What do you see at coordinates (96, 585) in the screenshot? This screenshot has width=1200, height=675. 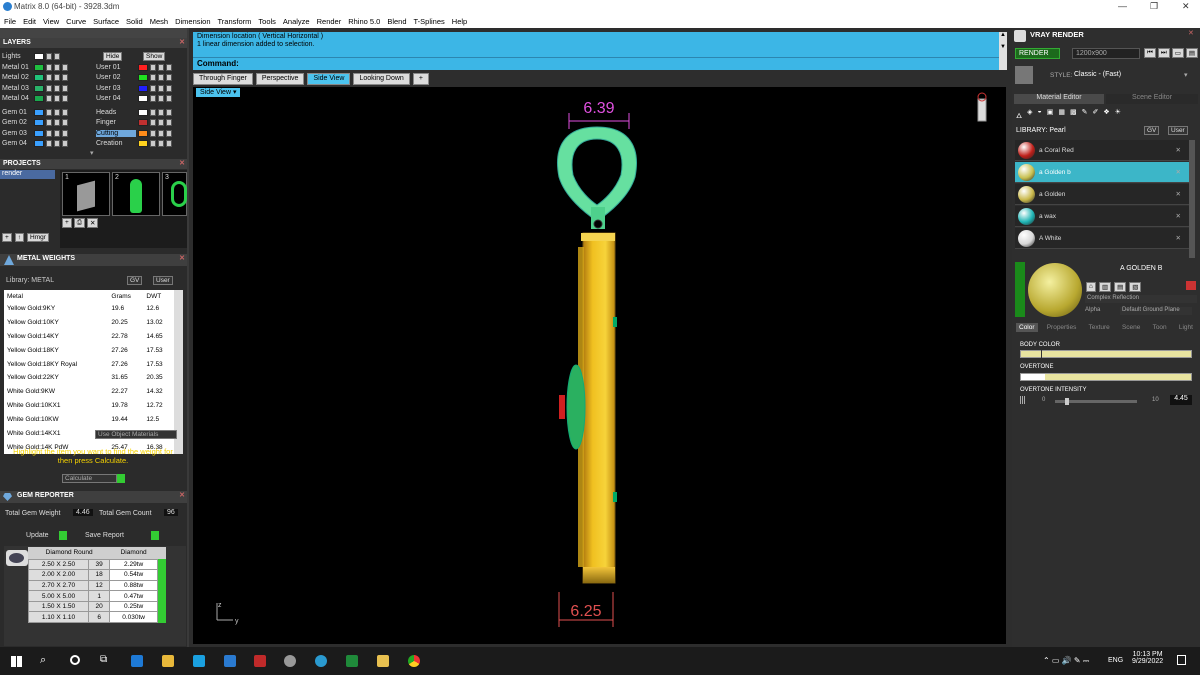 I see `table-row: 2.70 X 2.70 12 0.88tw` at bounding box center [96, 585].